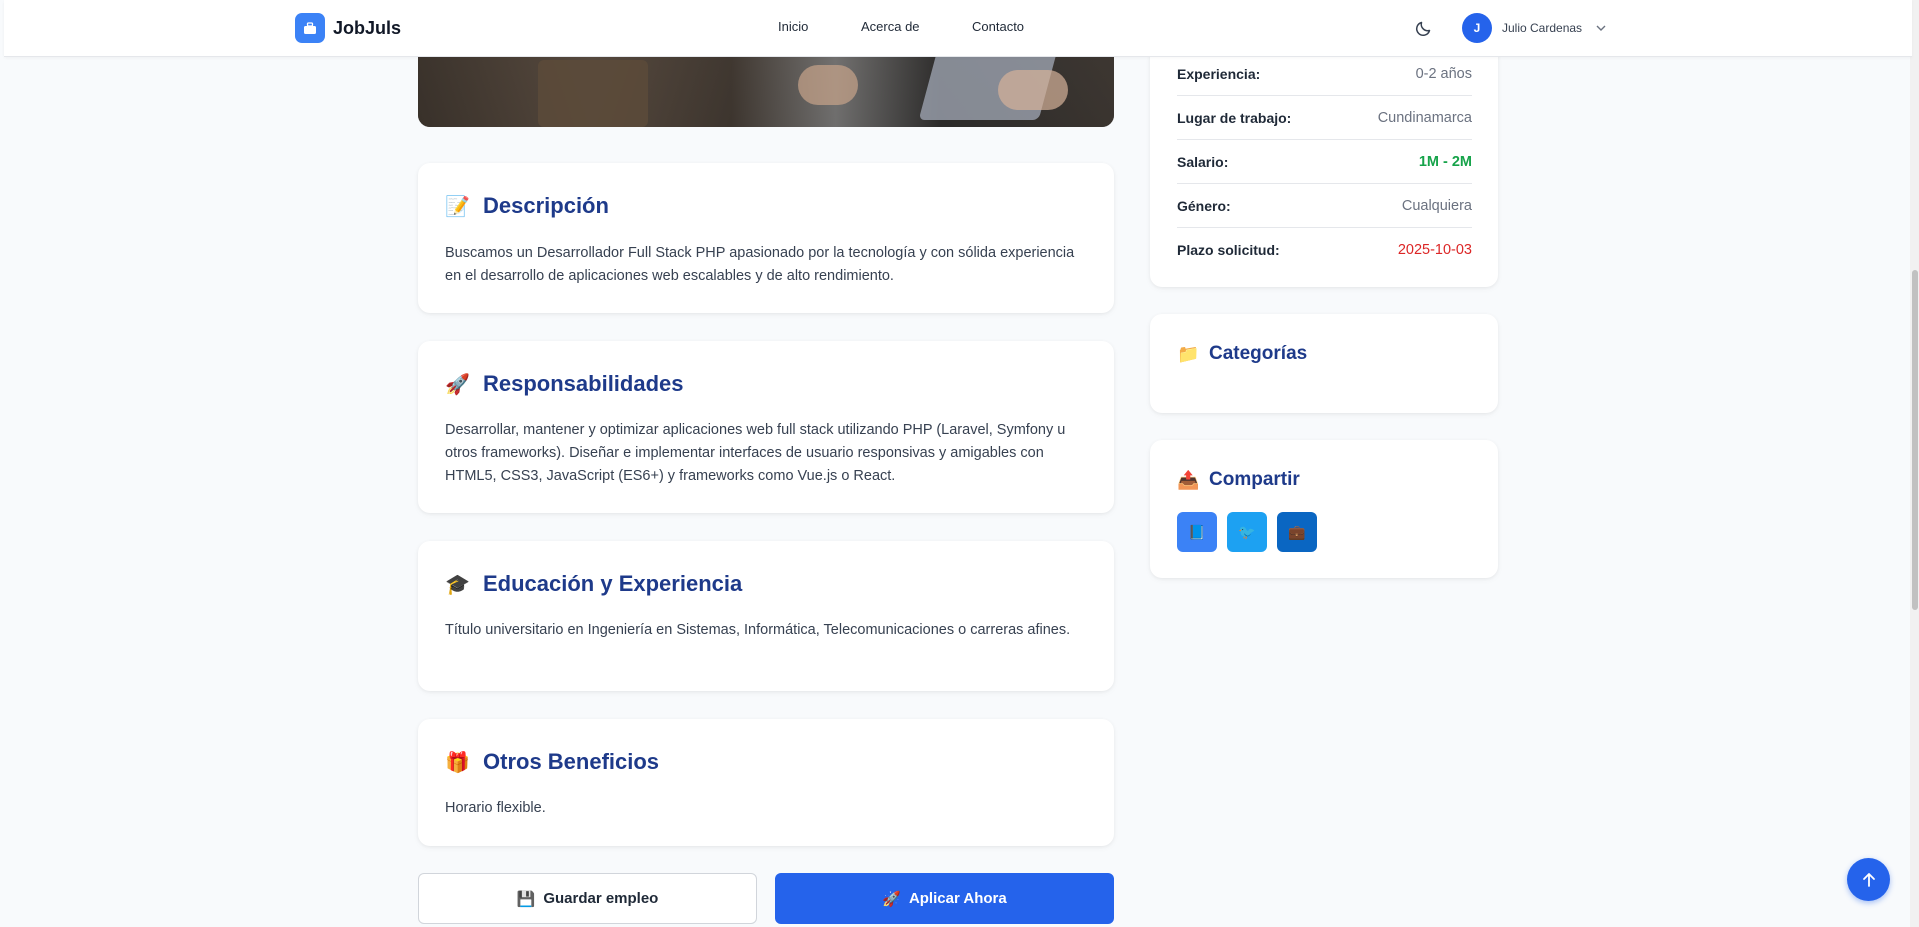  What do you see at coordinates (1324, 74) in the screenshot?
I see `detail-row-experience: Experiencia: 0-2 años` at bounding box center [1324, 74].